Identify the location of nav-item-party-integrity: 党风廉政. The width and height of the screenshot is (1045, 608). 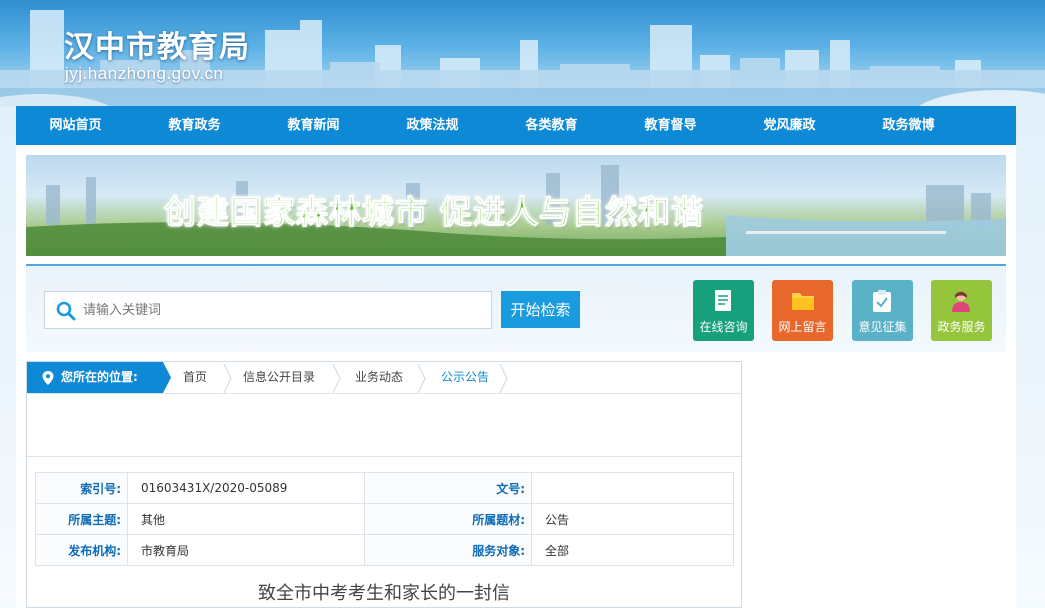
(789, 125).